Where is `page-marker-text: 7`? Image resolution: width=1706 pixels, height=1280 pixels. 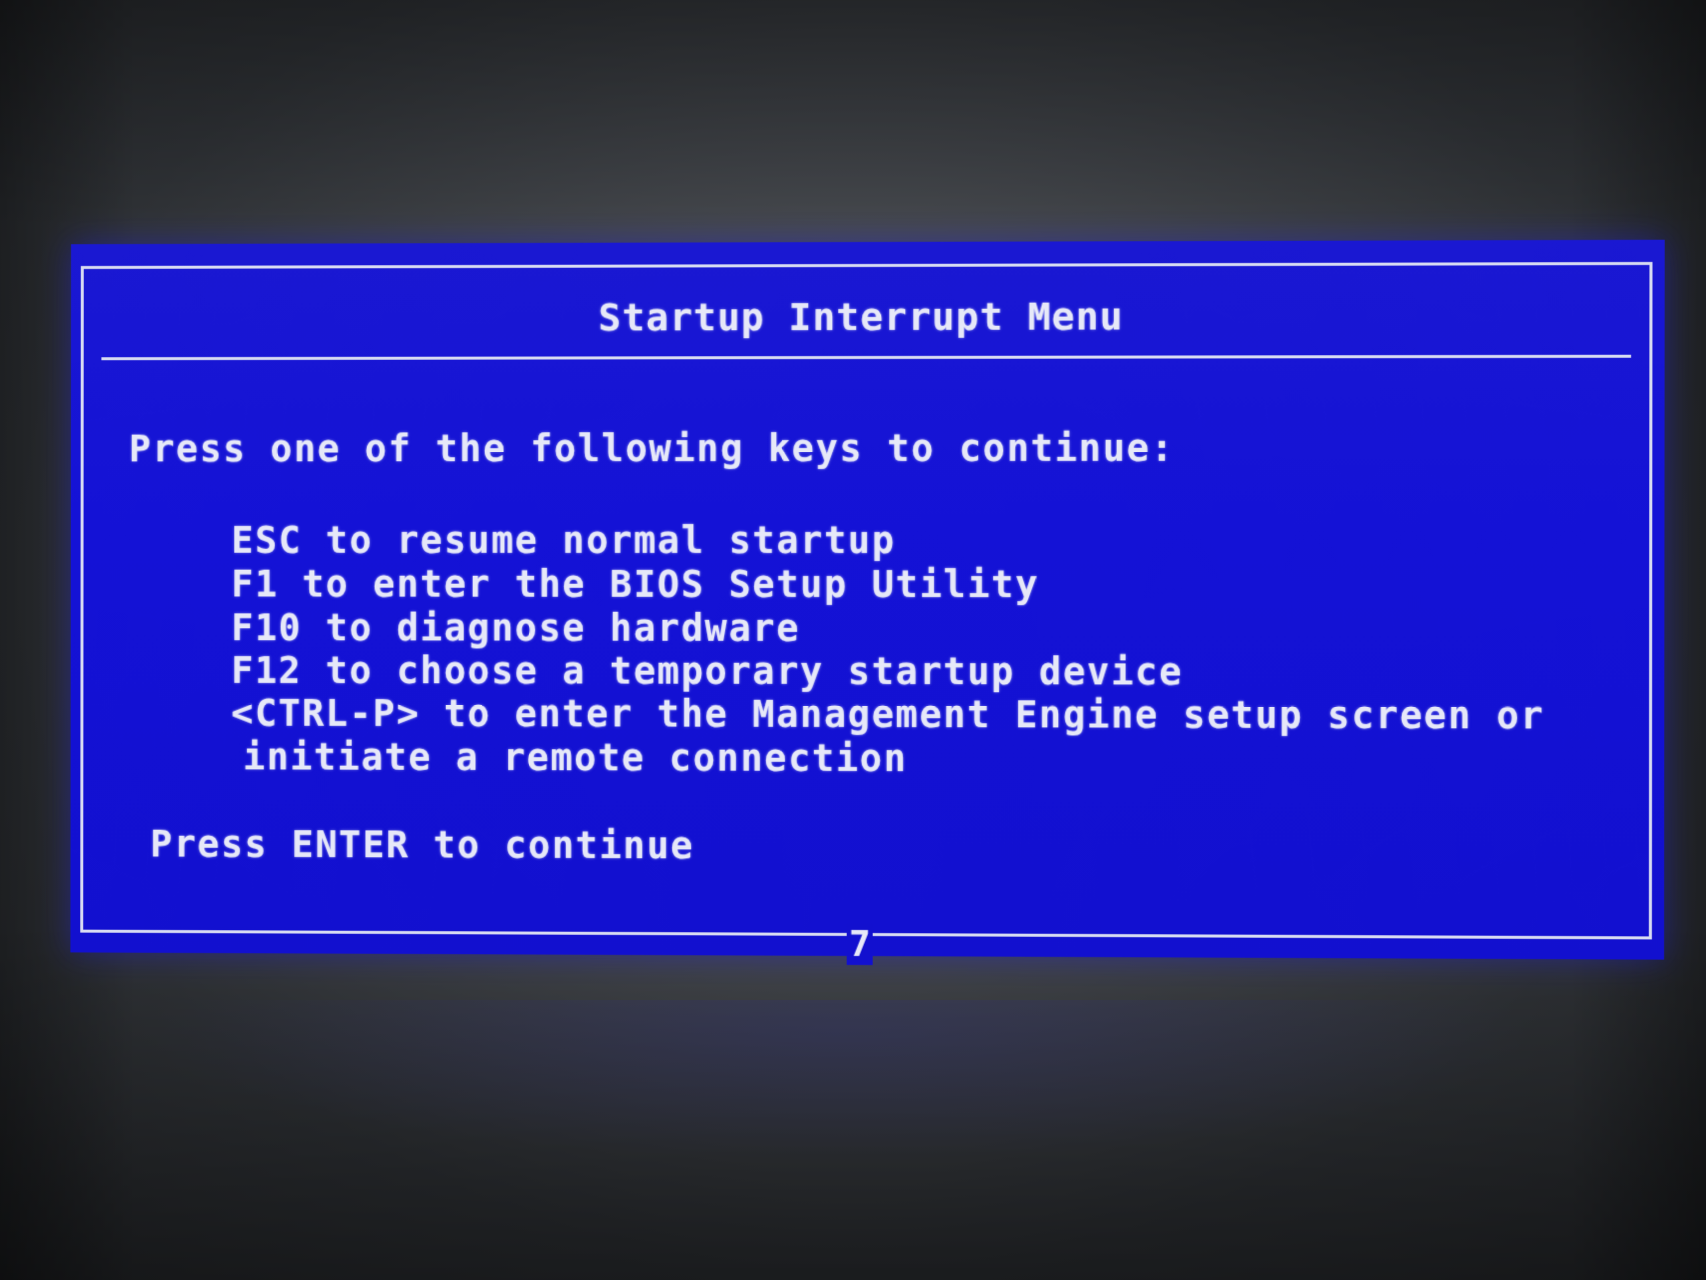 page-marker-text: 7 is located at coordinates (859, 944).